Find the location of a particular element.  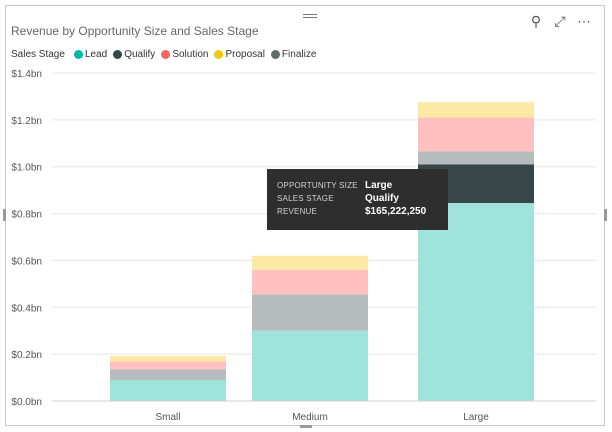

tooltip-value: $165,222,250 is located at coordinates (396, 211).